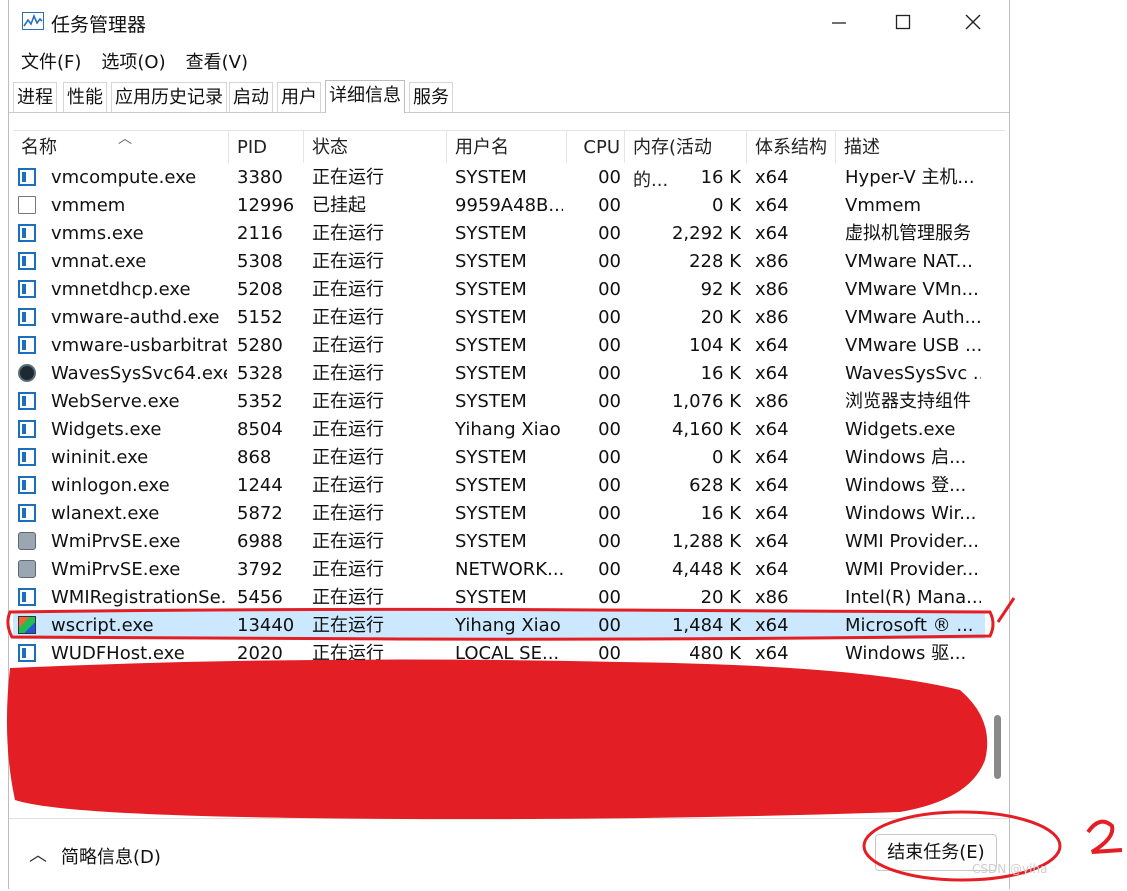 This screenshot has width=1127, height=891. Describe the element at coordinates (706, 429) in the screenshot. I see `cell-memory: 4,160 K` at that location.